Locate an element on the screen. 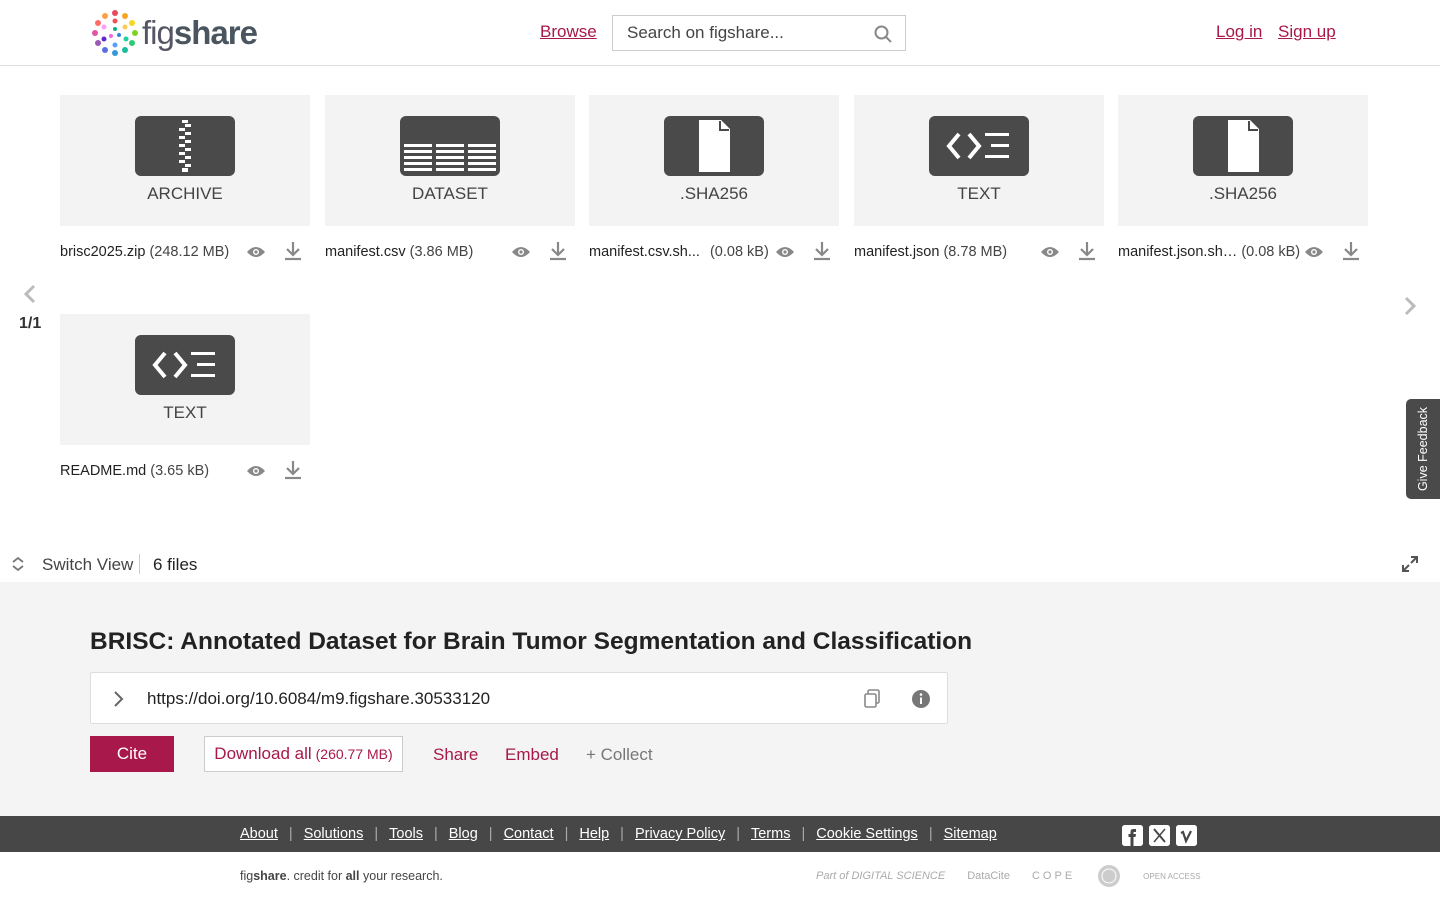 Image resolution: width=1440 pixels, height=900 pixels. figshare-logo: figshare is located at coordinates (174, 33).